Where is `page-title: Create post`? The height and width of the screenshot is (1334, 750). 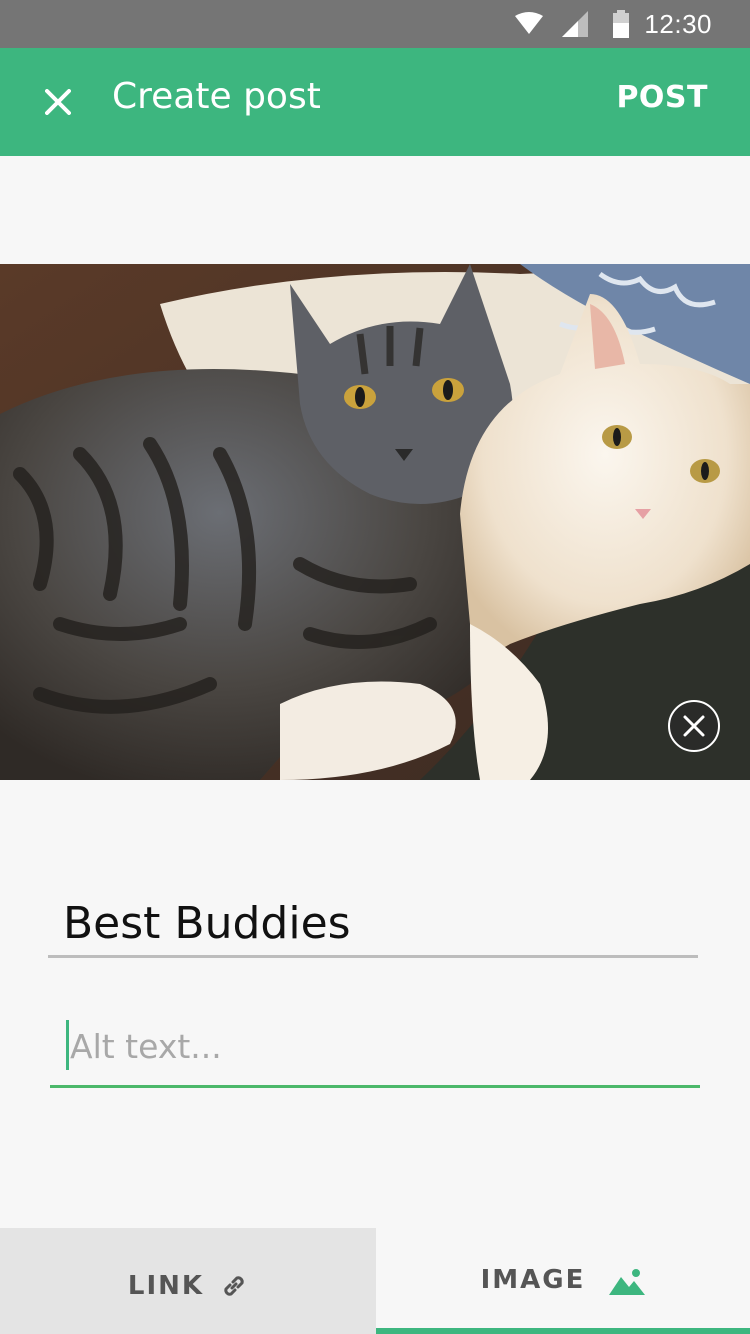
page-title: Create post is located at coordinates (216, 96).